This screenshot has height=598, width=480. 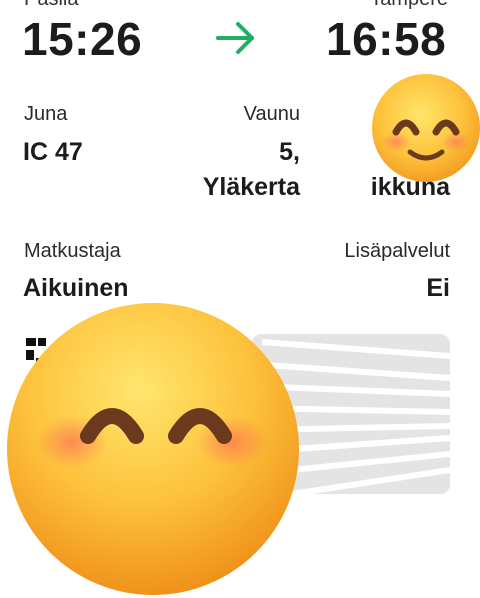 I want to click on departure-time: 15:26, so click(x=82, y=39).